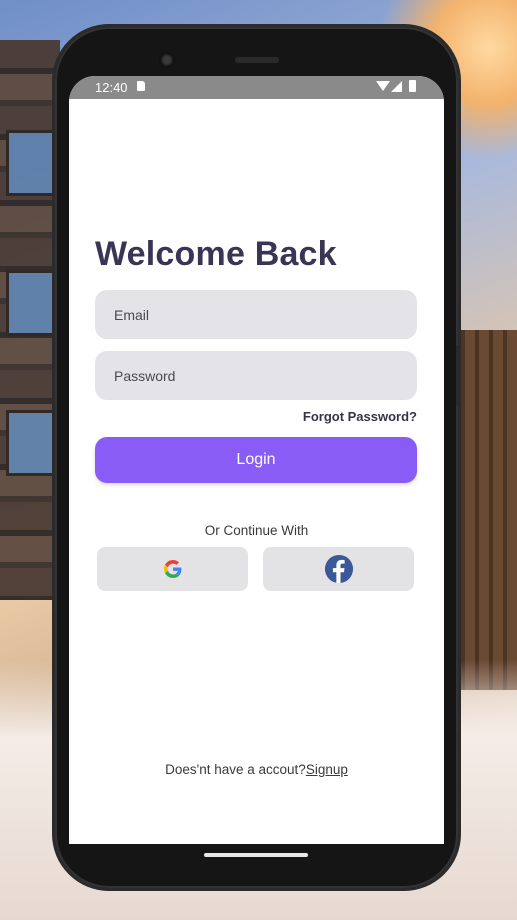 The width and height of the screenshot is (517, 920). Describe the element at coordinates (396, 86) in the screenshot. I see `signal-icon` at that location.